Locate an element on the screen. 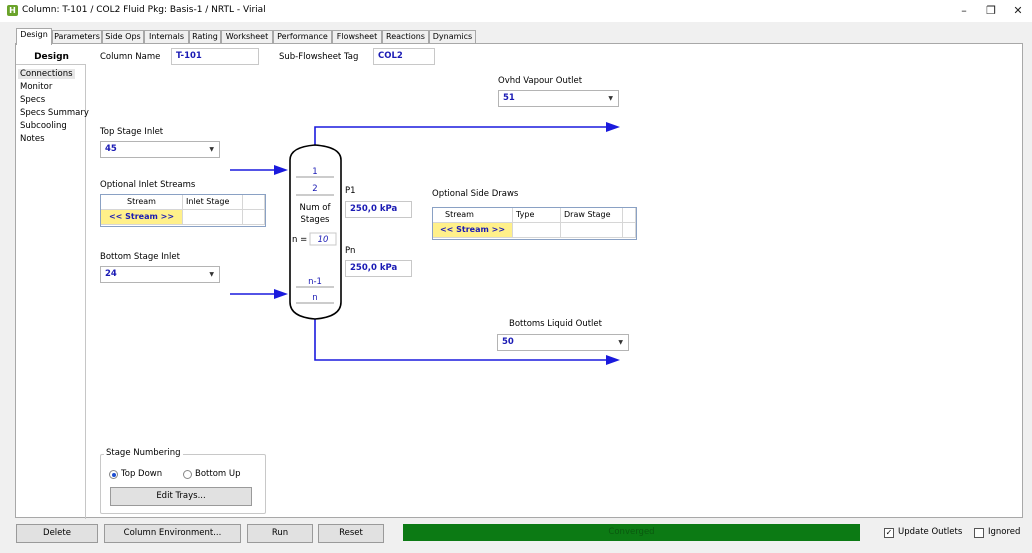 The width and height of the screenshot is (1032, 553). bottom-up-radio is located at coordinates (187, 474).